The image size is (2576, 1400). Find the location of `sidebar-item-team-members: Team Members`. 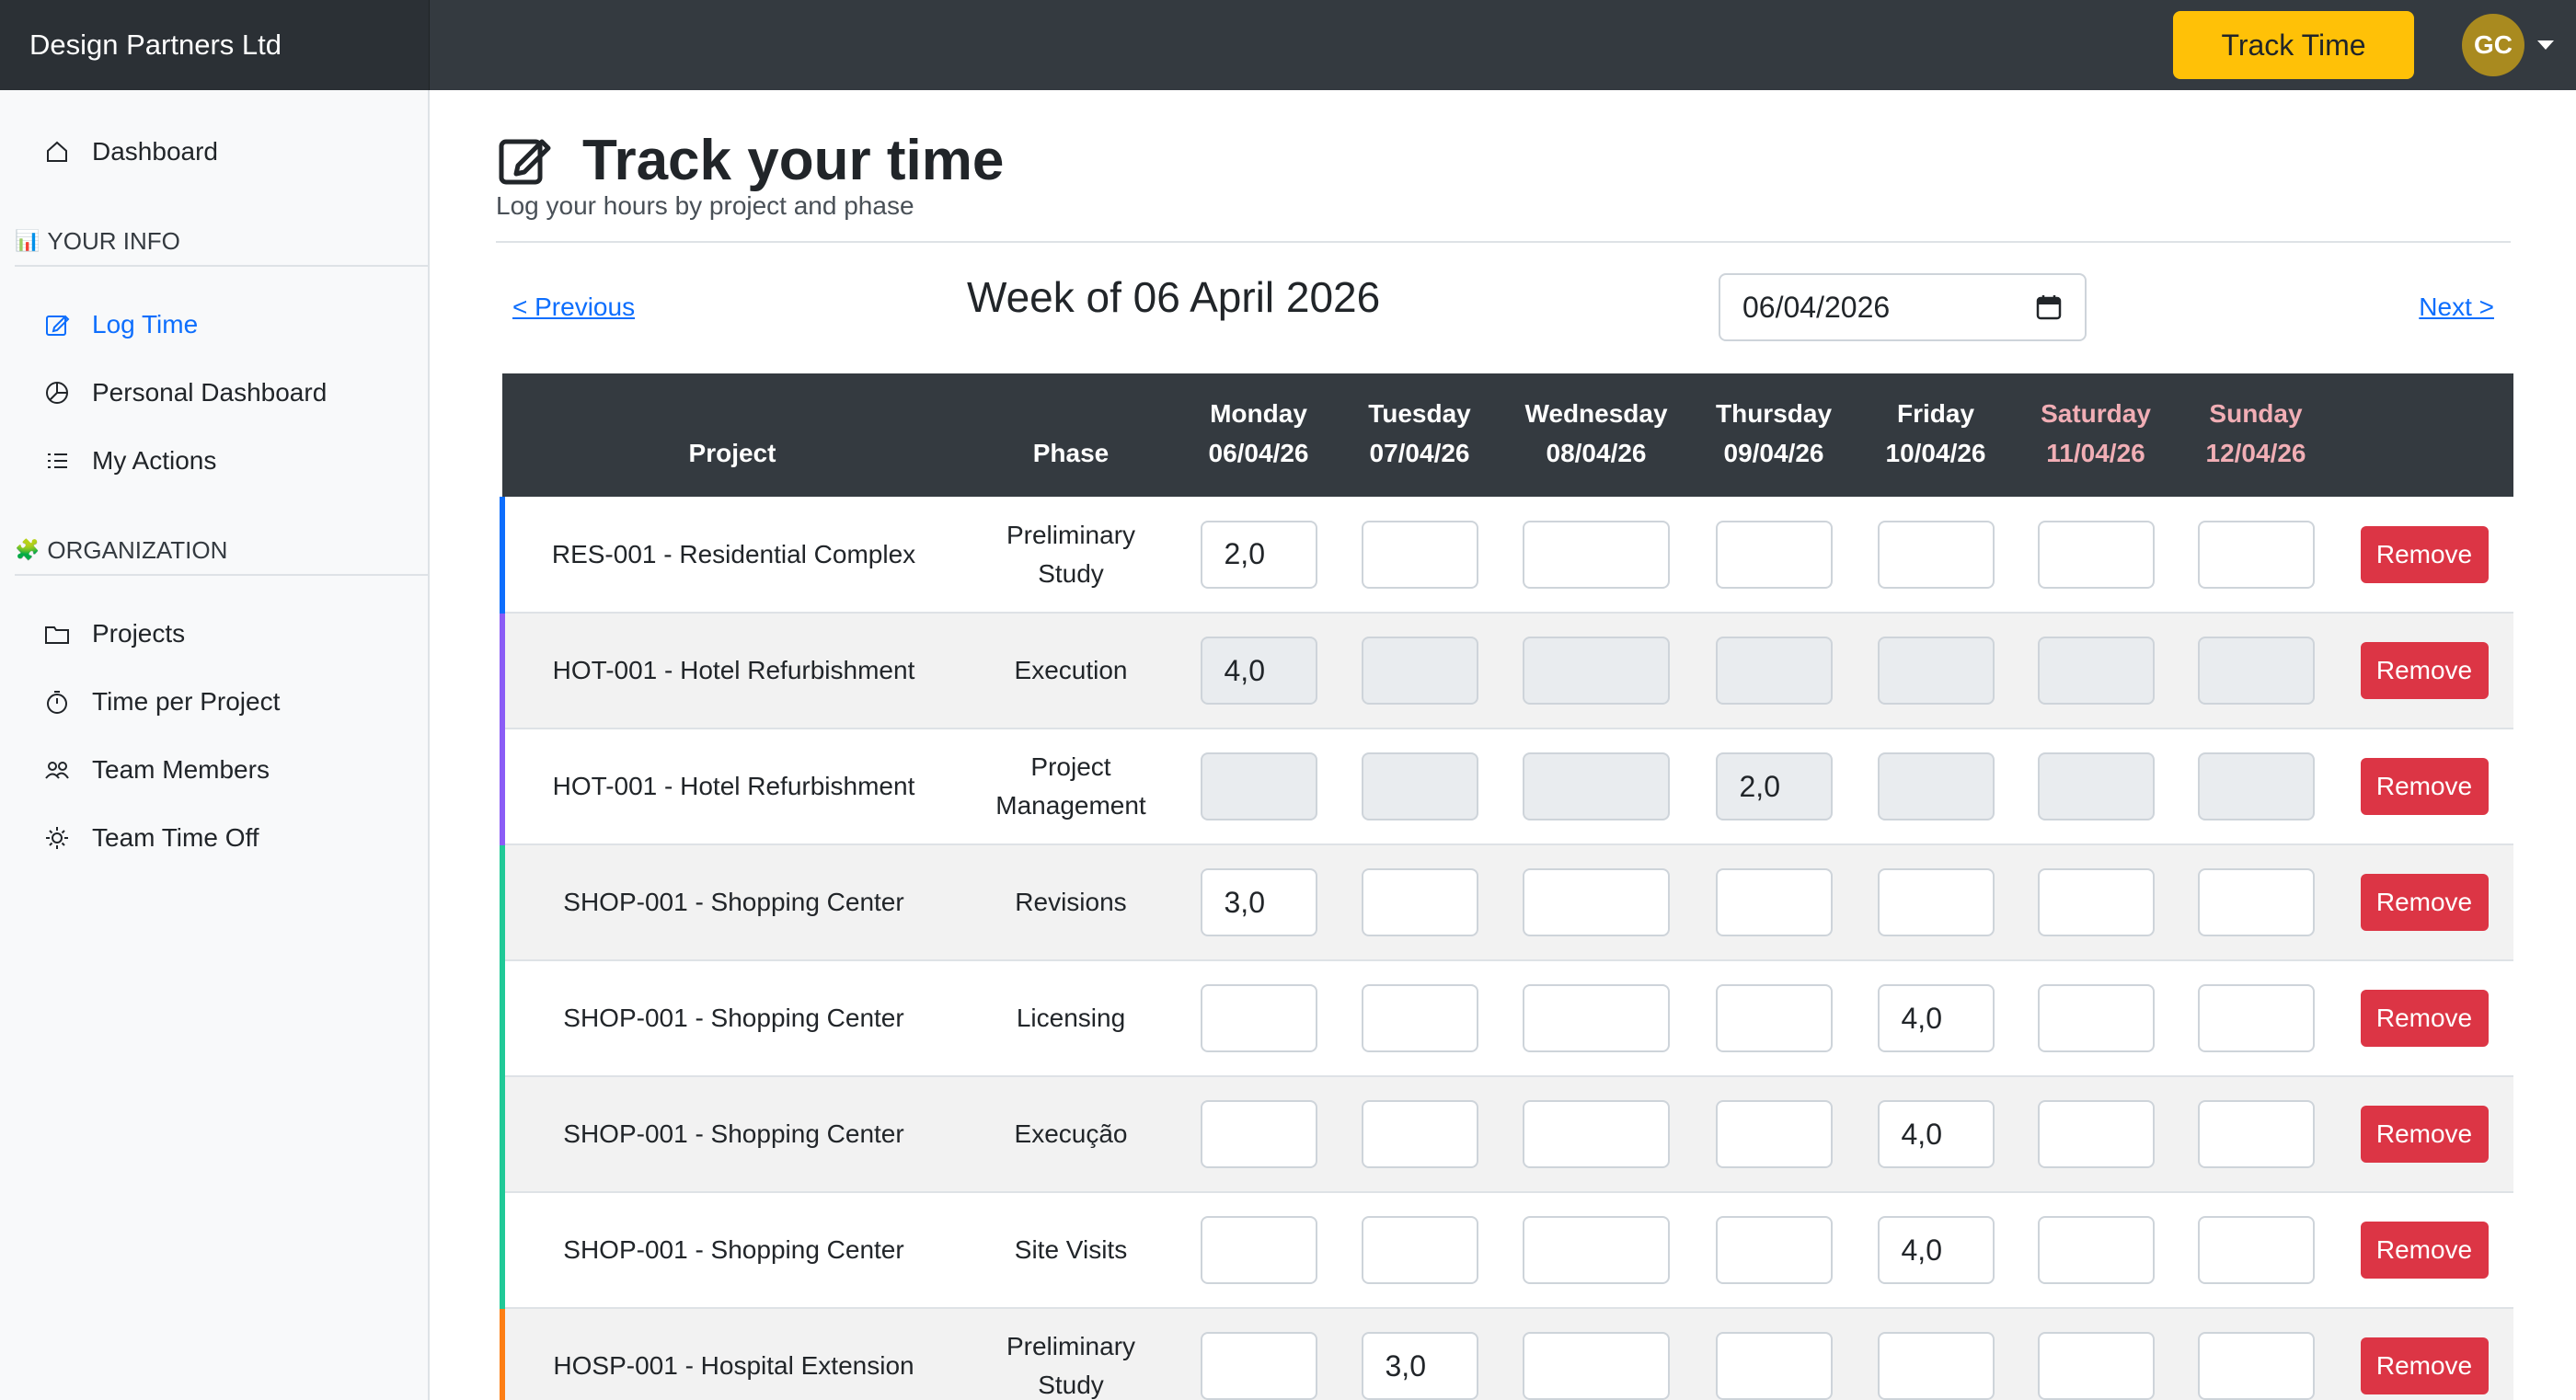

sidebar-item-team-members: Team Members is located at coordinates (156, 770).